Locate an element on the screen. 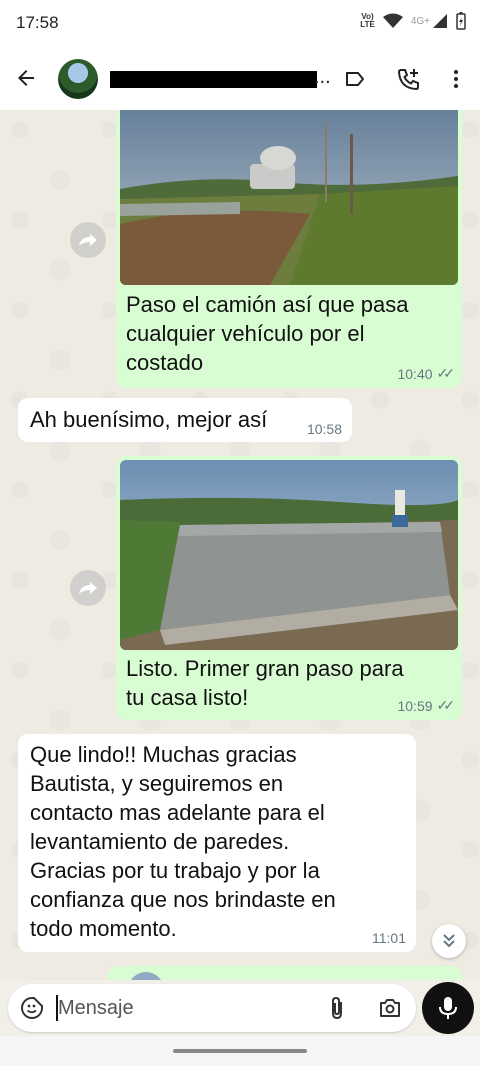 The image size is (480, 1066). caption-line: costado is located at coordinates (165, 362).